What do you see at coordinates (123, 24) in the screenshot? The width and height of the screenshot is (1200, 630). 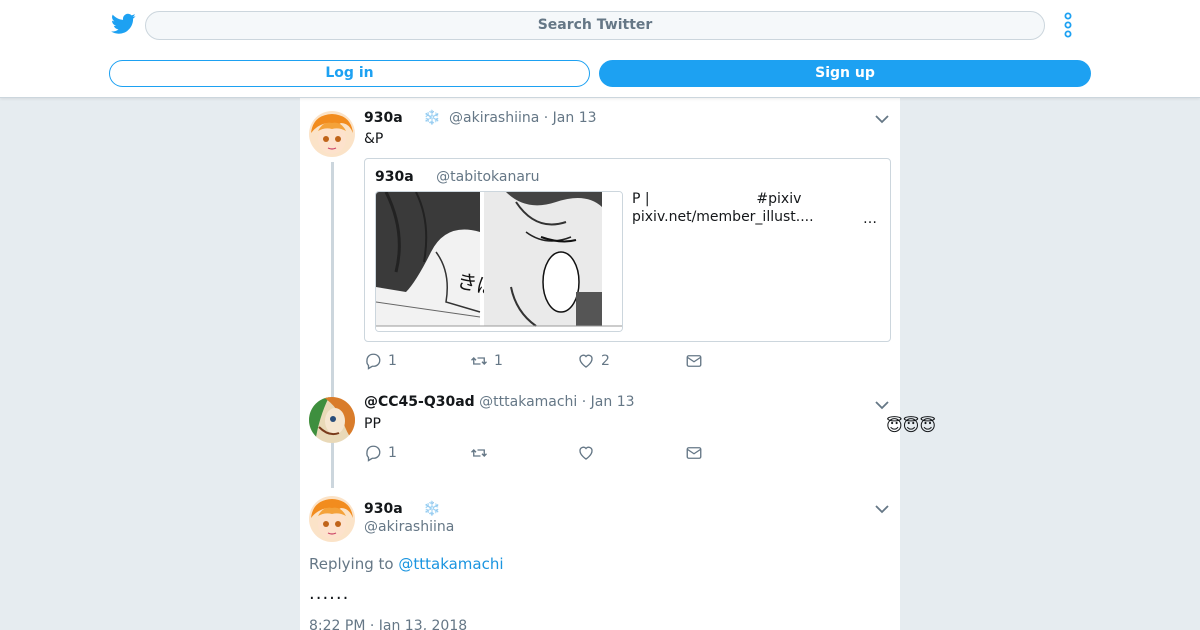 I see `twitter-bird-icon` at bounding box center [123, 24].